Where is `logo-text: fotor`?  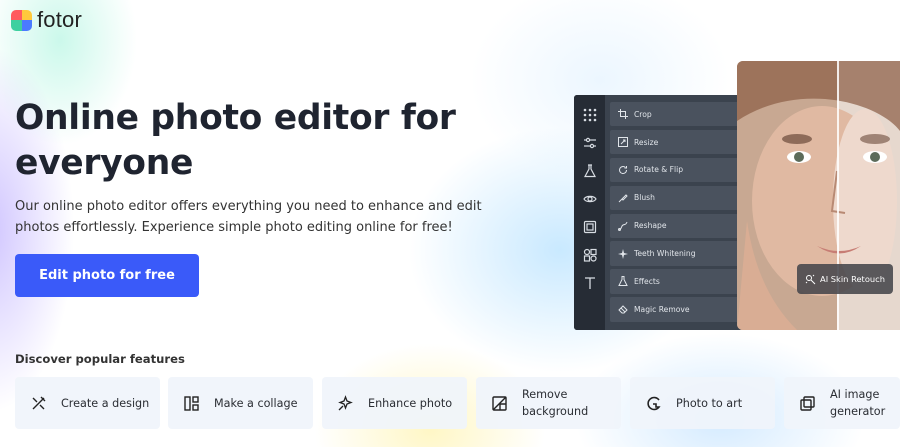 logo-text: fotor is located at coordinates (60, 19).